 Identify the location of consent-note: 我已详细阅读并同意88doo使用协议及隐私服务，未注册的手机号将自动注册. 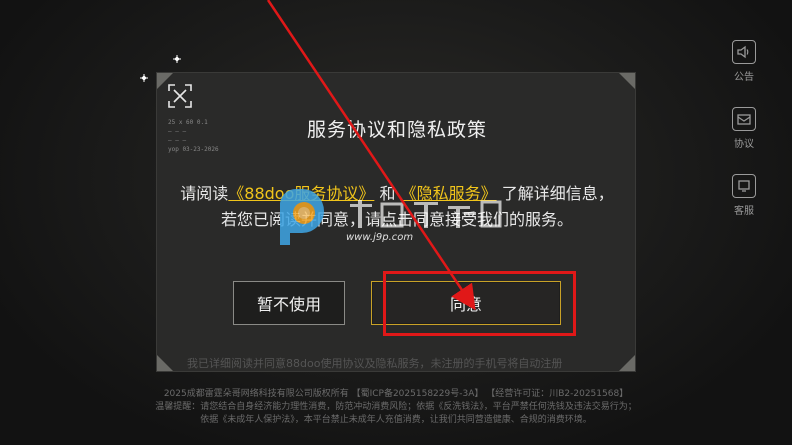
(375, 363).